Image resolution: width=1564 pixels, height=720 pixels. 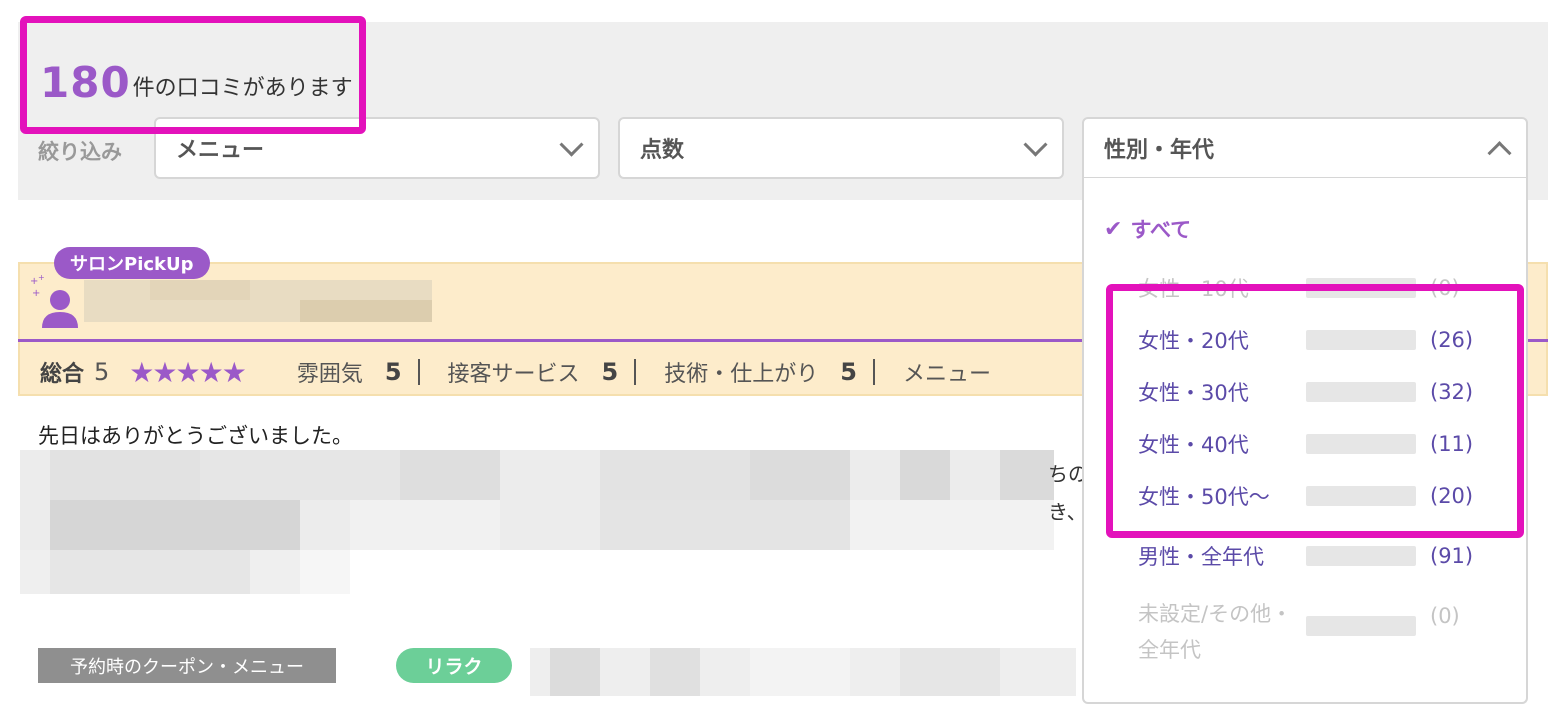 I want to click on option-count: (0), so click(x=1445, y=616).